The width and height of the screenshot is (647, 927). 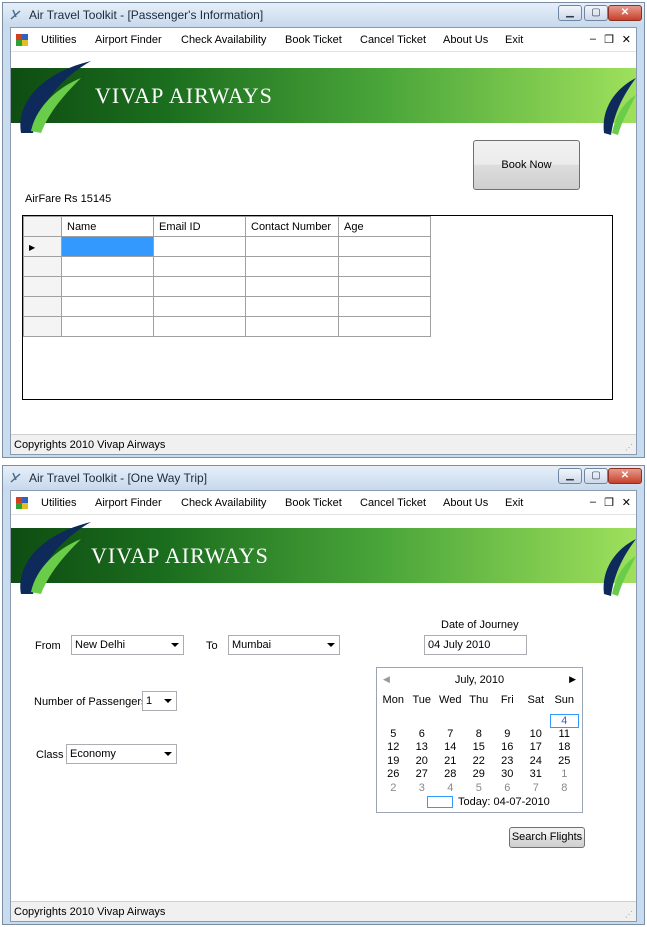 I want to click on calendar-day: 18, so click(x=564, y=748).